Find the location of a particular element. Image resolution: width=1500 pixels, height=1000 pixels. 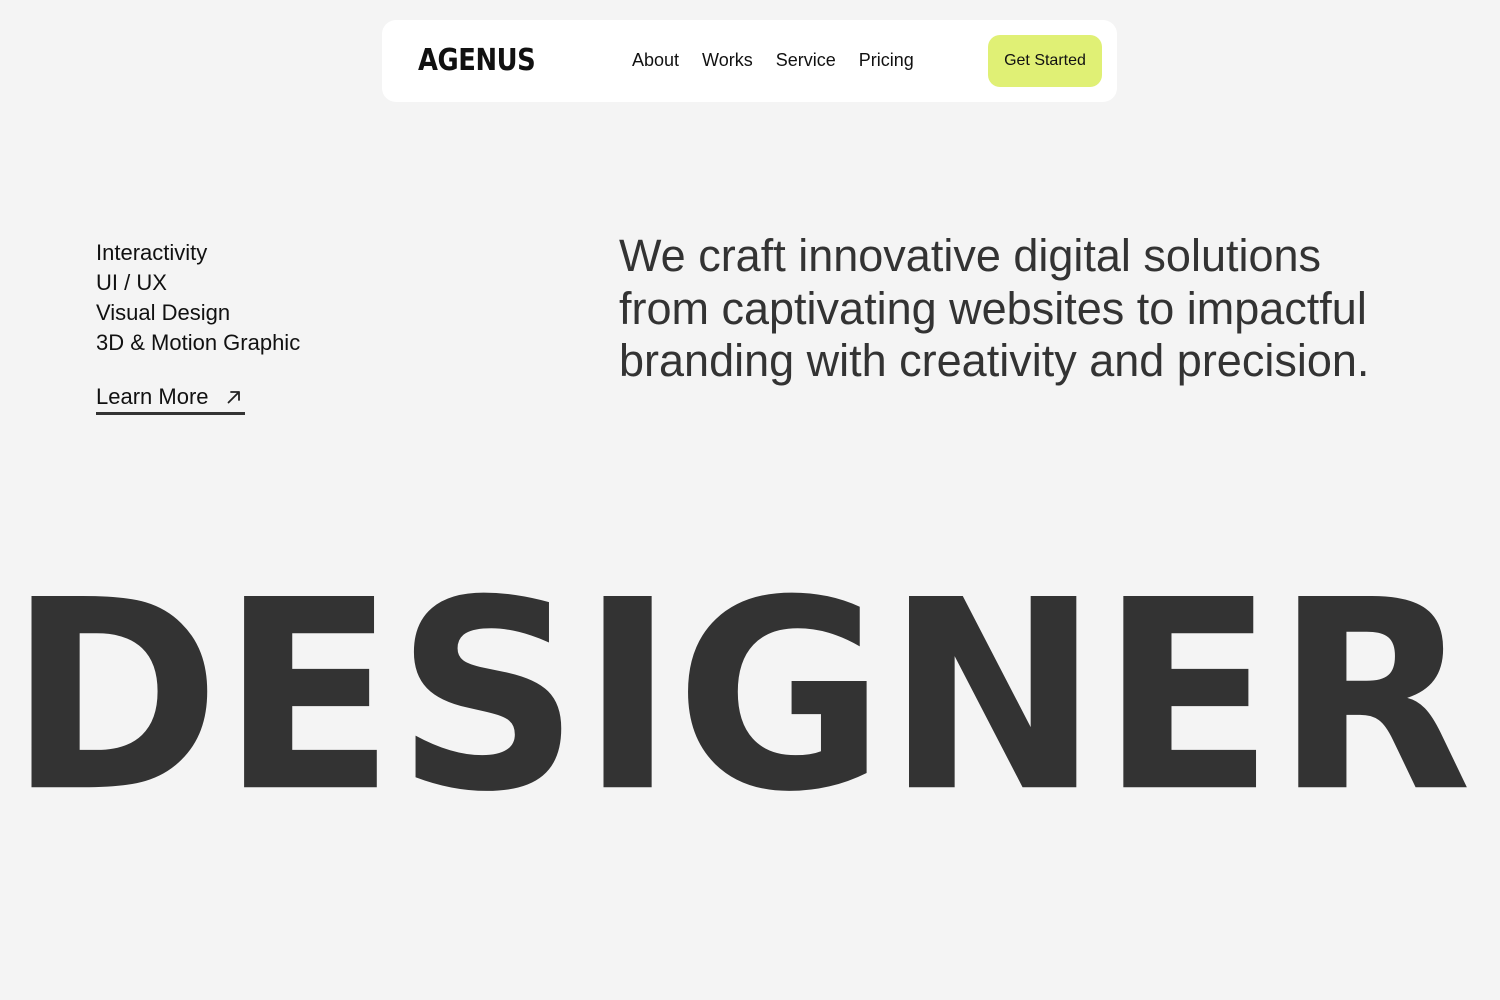

service-item-3d-motion: 3D & Motion Graphic is located at coordinates (198, 342).